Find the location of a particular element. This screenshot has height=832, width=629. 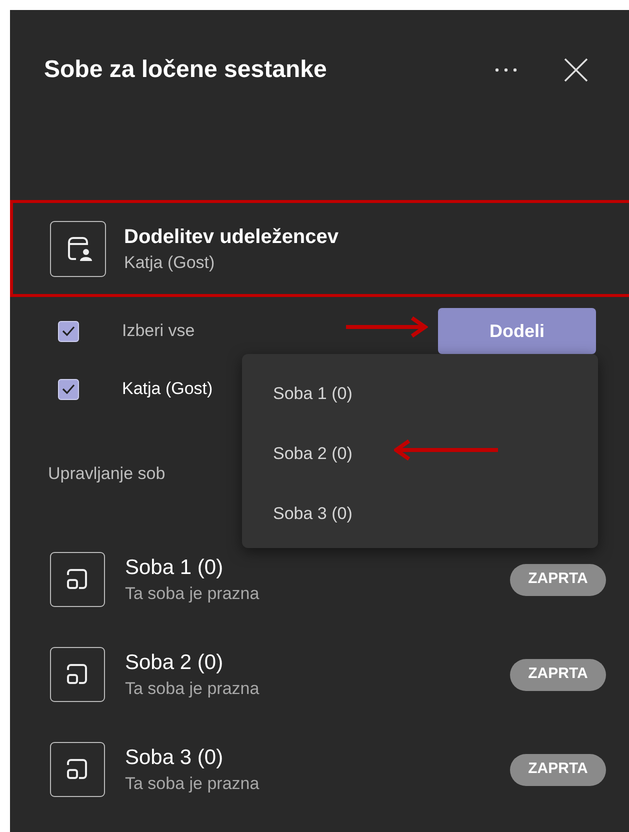

panel-title: Sobe za ločene sestanke is located at coordinates (186, 70).